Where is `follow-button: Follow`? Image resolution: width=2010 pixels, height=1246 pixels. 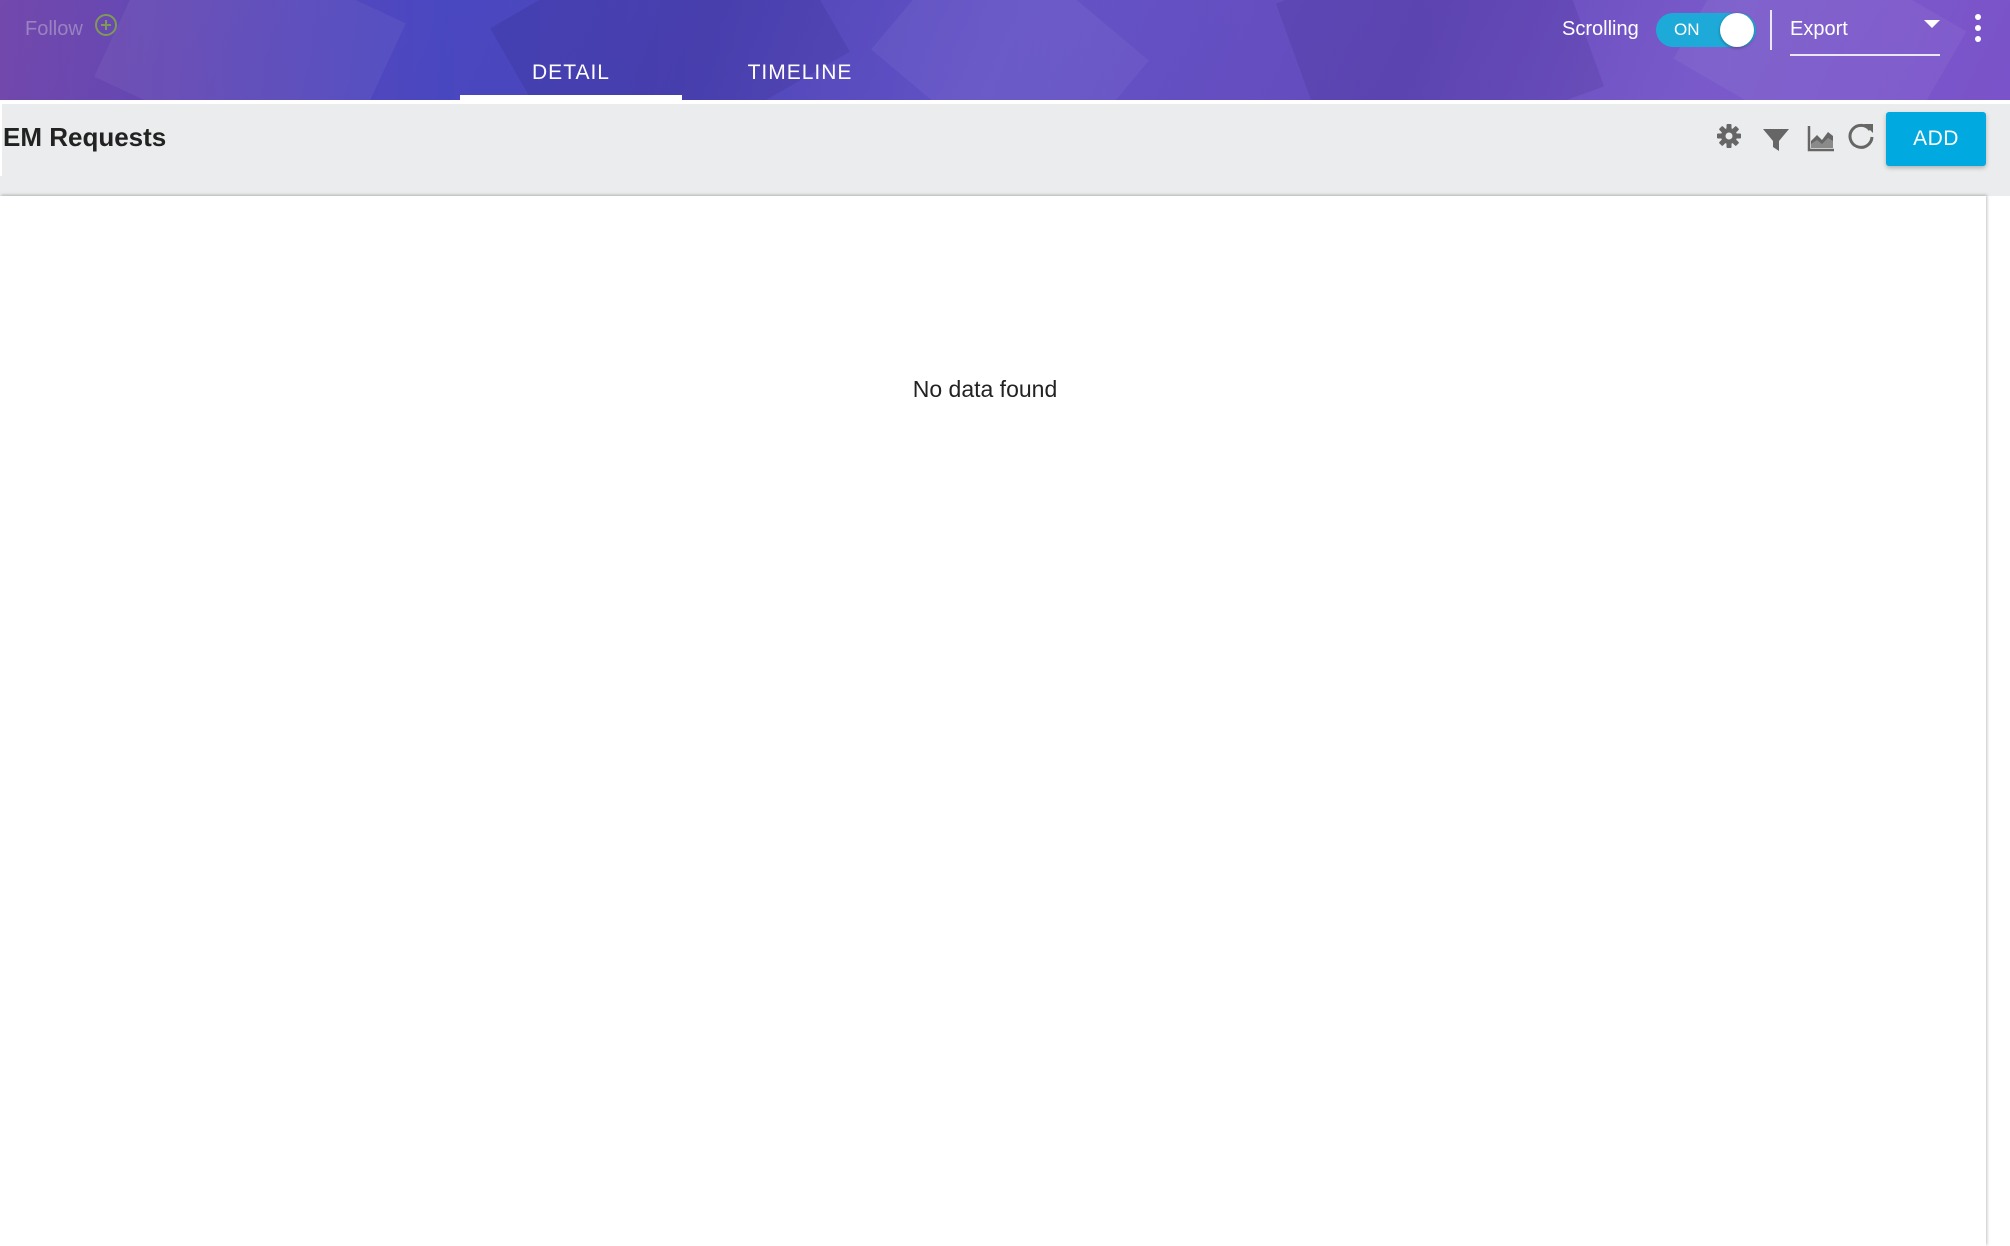 follow-button: Follow is located at coordinates (71, 27).